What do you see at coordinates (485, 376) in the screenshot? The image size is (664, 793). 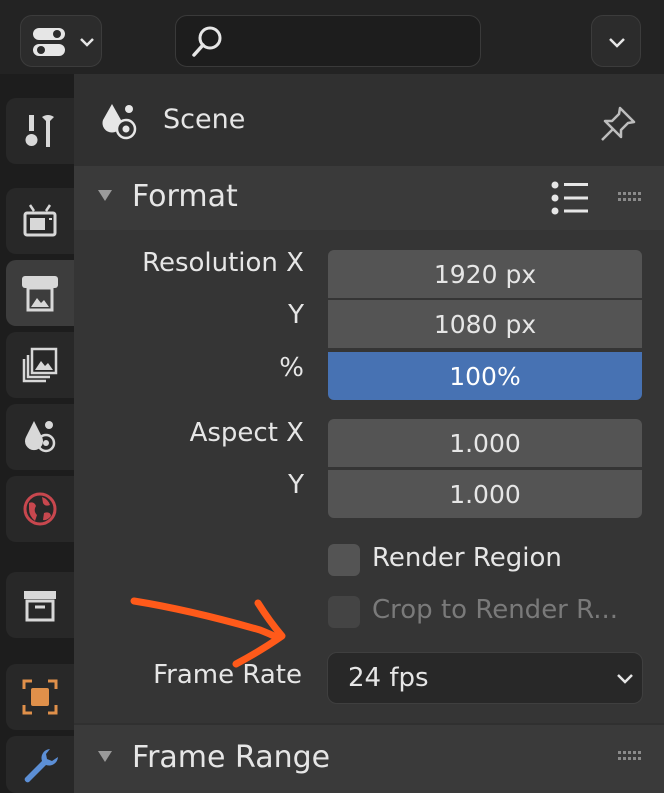 I see `resolution-percent-slider: 100%` at bounding box center [485, 376].